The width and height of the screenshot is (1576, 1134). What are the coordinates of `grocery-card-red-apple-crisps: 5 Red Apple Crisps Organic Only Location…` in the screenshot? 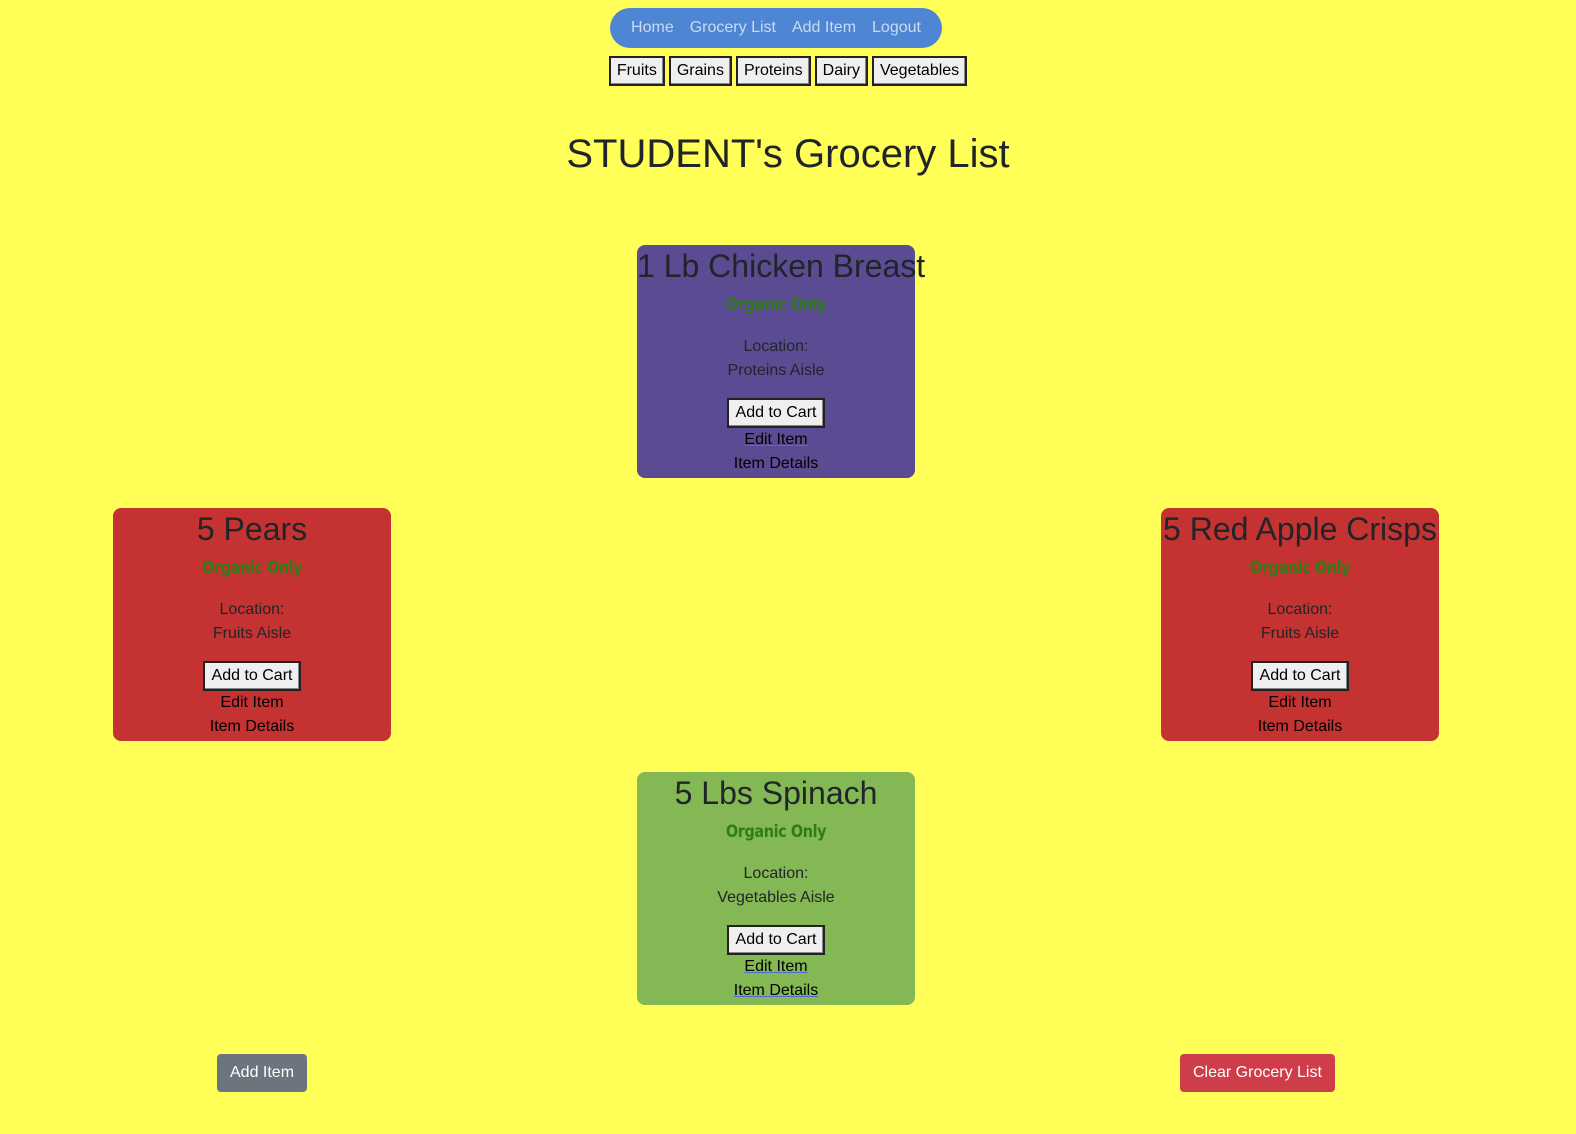 It's located at (1300, 624).